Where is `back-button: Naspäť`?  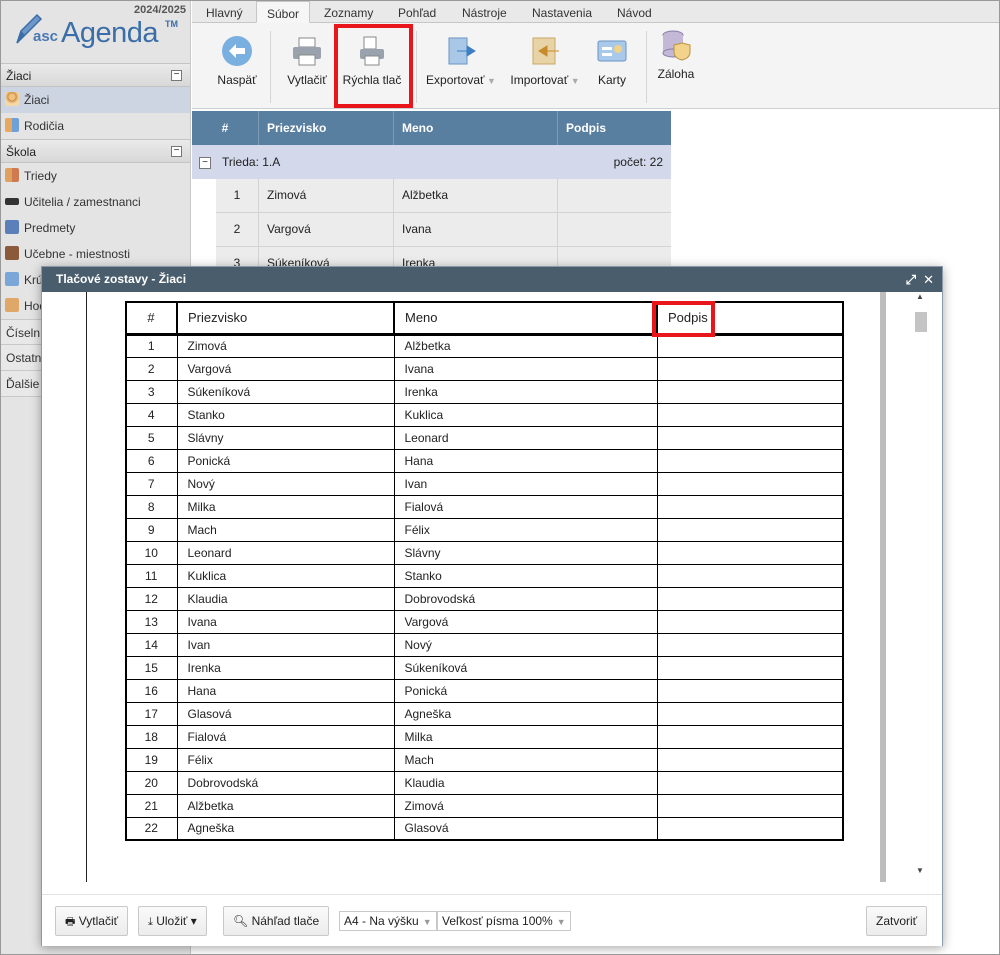 back-button: Naspäť is located at coordinates (237, 59).